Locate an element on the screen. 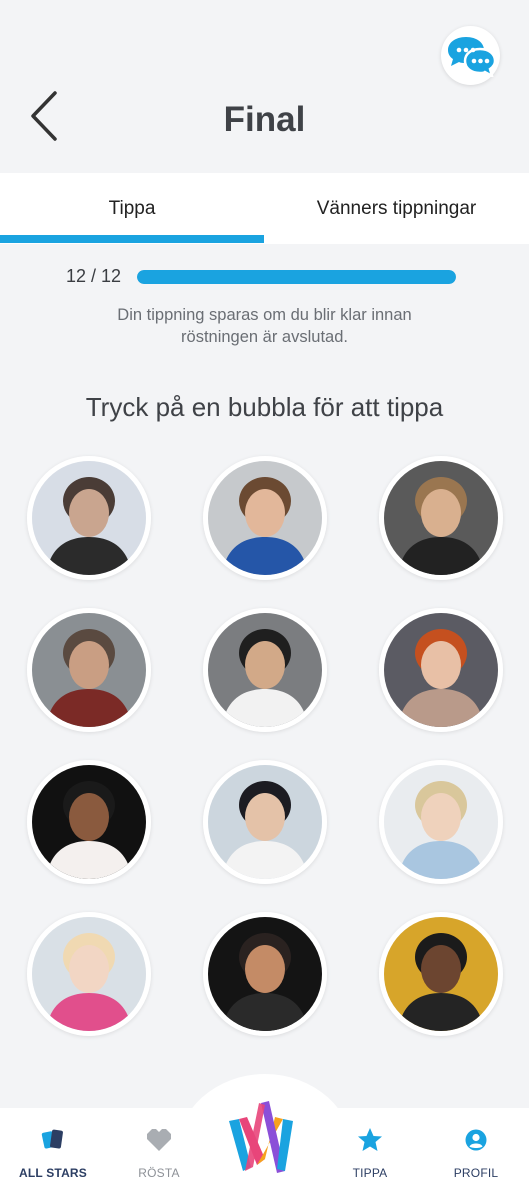  section-title: Tryck på en bubbla för att tippa is located at coordinates (264, 407).